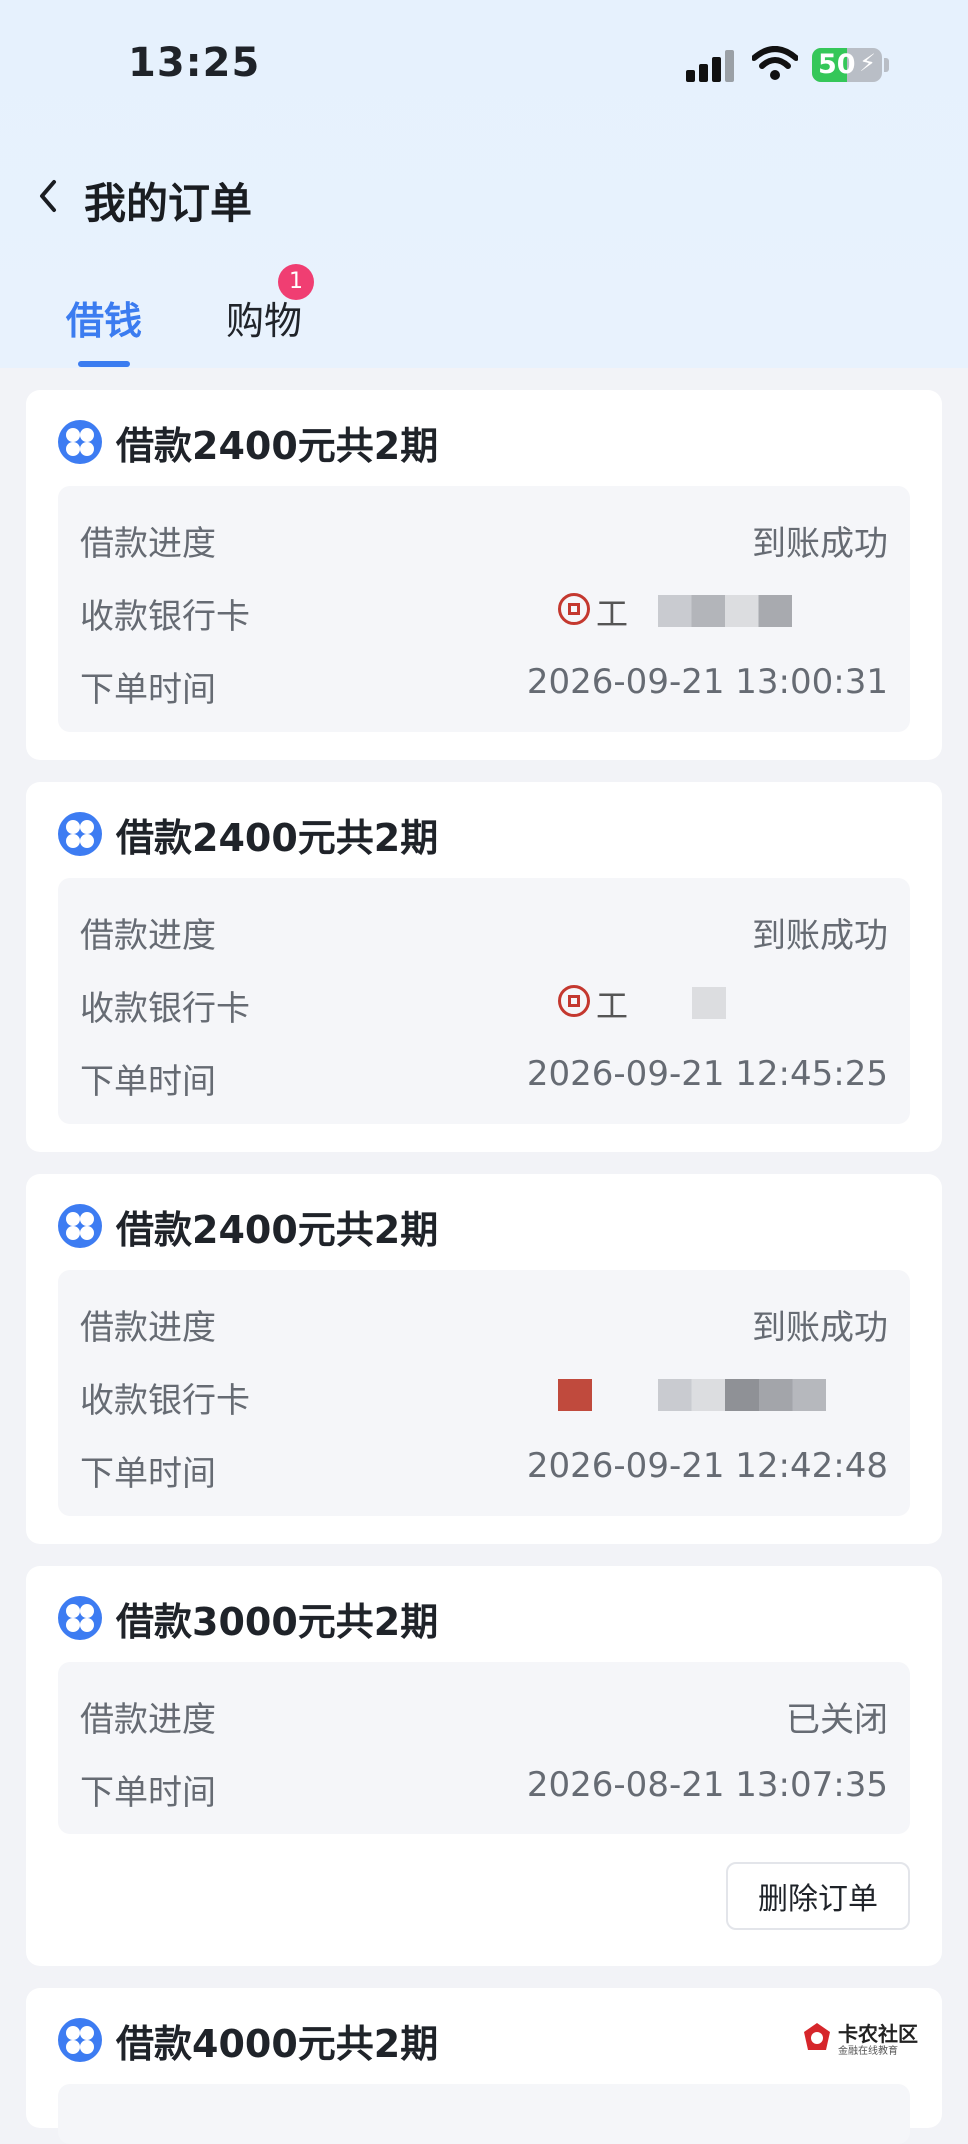  I want to click on time-row: 下单时间 2026-09-21 12:45:25, so click(484, 1076).